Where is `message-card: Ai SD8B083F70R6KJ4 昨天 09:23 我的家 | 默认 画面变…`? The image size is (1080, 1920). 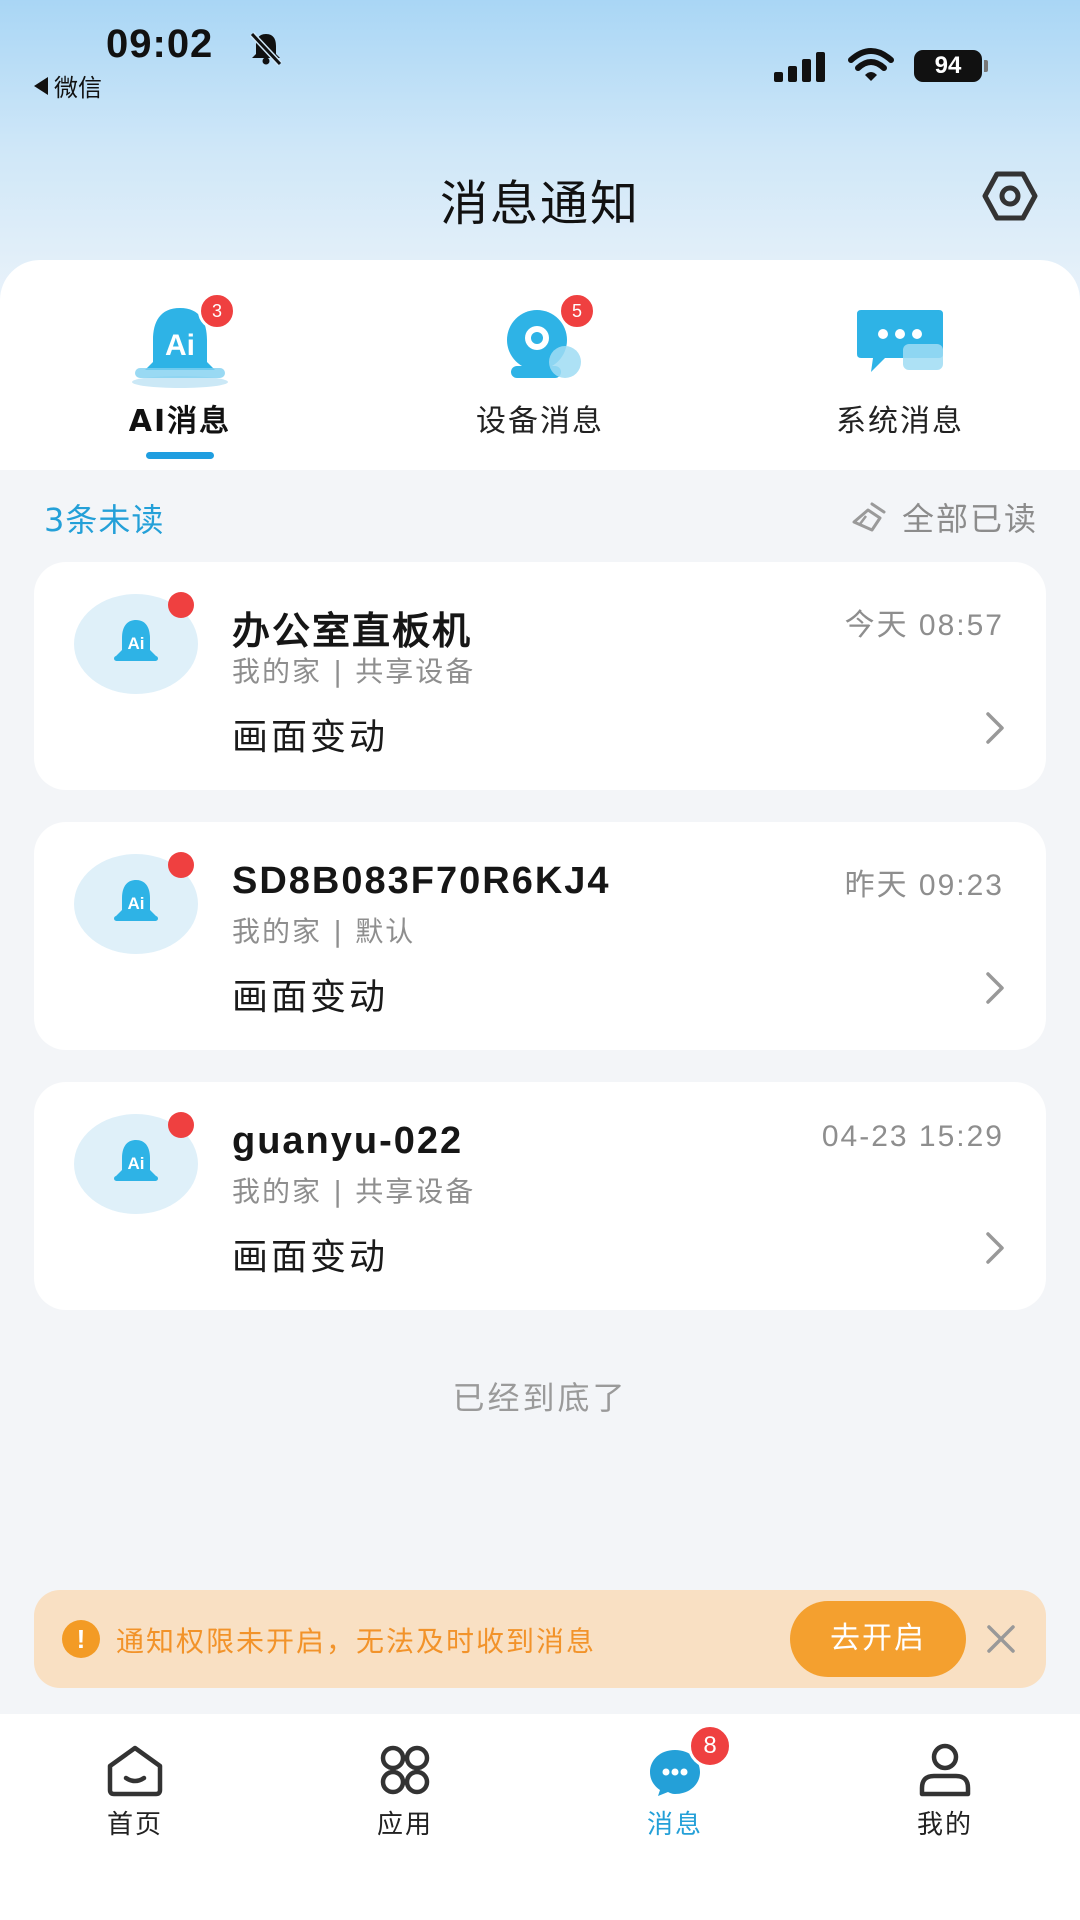 message-card: Ai SD8B083F70R6KJ4 昨天 09:23 我的家 | 默认 画面变… is located at coordinates (540, 936).